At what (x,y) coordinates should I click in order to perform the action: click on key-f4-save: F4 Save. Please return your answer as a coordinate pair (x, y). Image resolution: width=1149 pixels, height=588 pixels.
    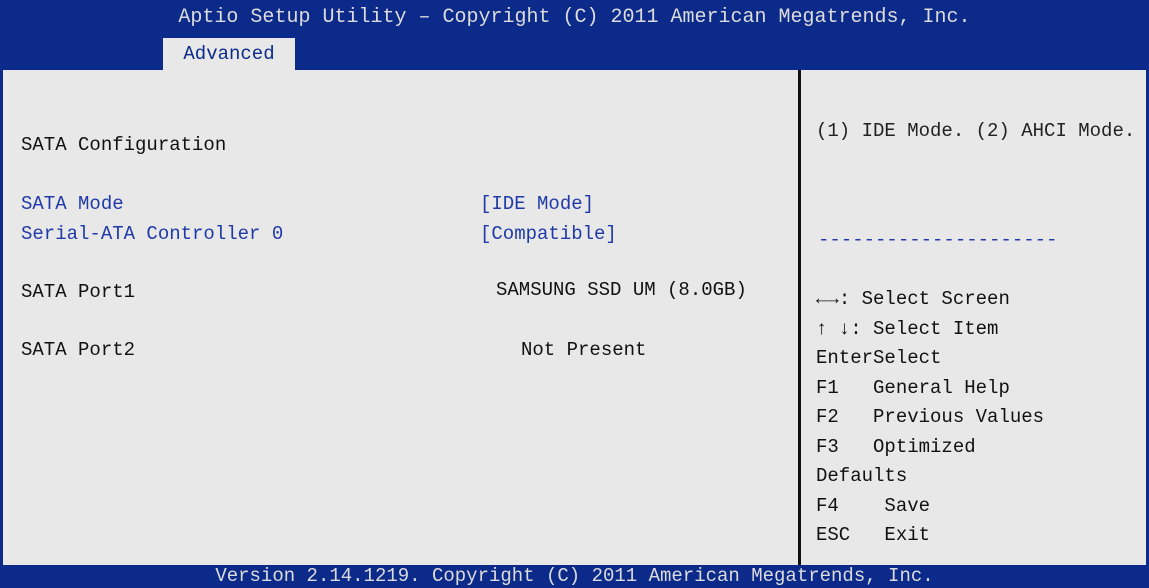
    Looking at the image, I should click on (873, 505).